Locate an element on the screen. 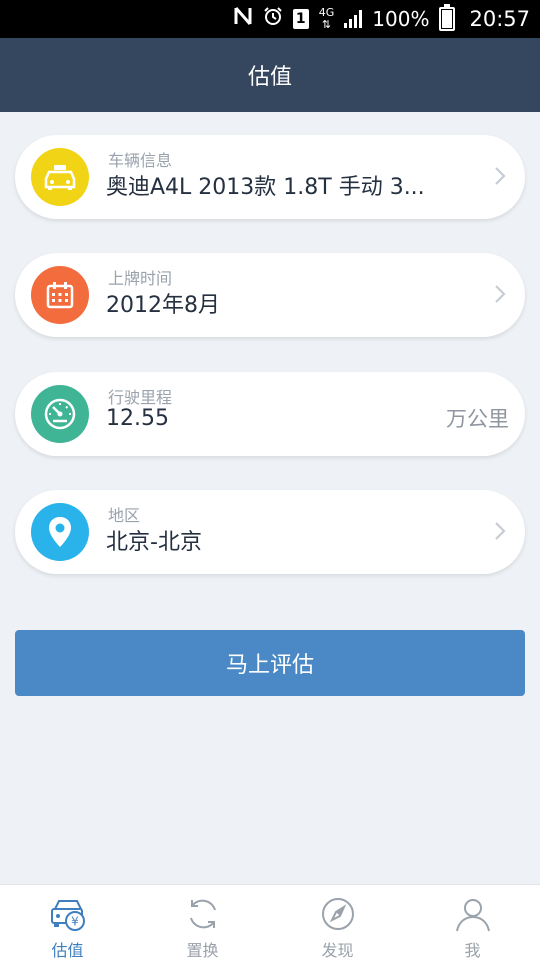 The image size is (540, 961). registration-date-row: 上牌时间 2012年8月 is located at coordinates (270, 295).